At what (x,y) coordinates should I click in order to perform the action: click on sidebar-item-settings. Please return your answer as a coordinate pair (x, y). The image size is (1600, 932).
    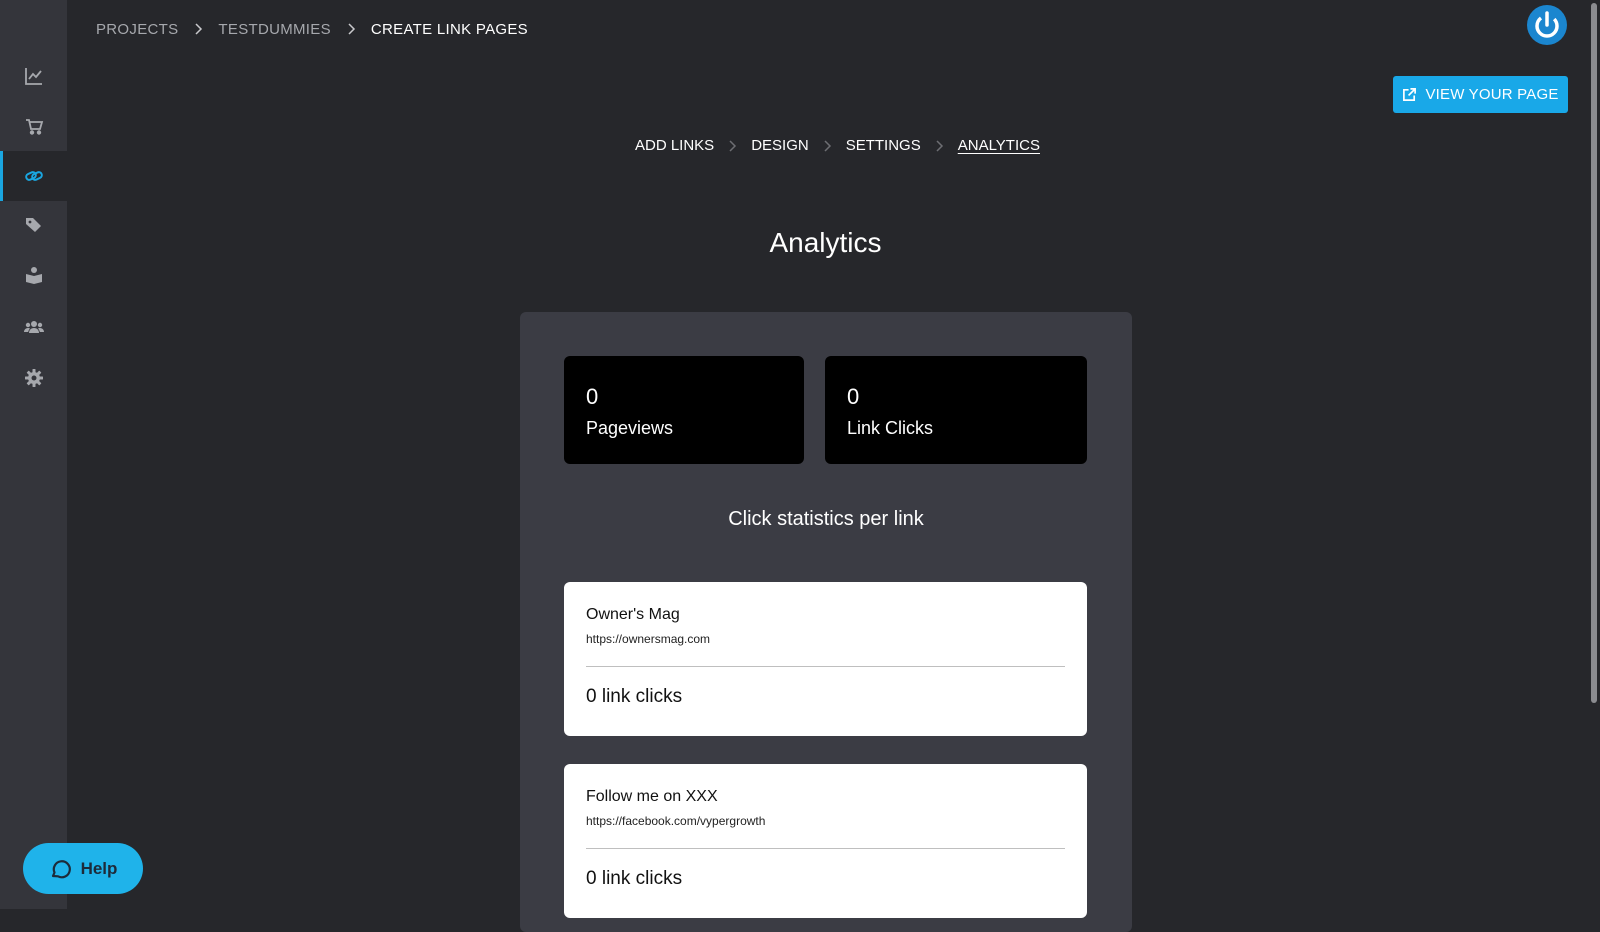
    Looking at the image, I should click on (33, 378).